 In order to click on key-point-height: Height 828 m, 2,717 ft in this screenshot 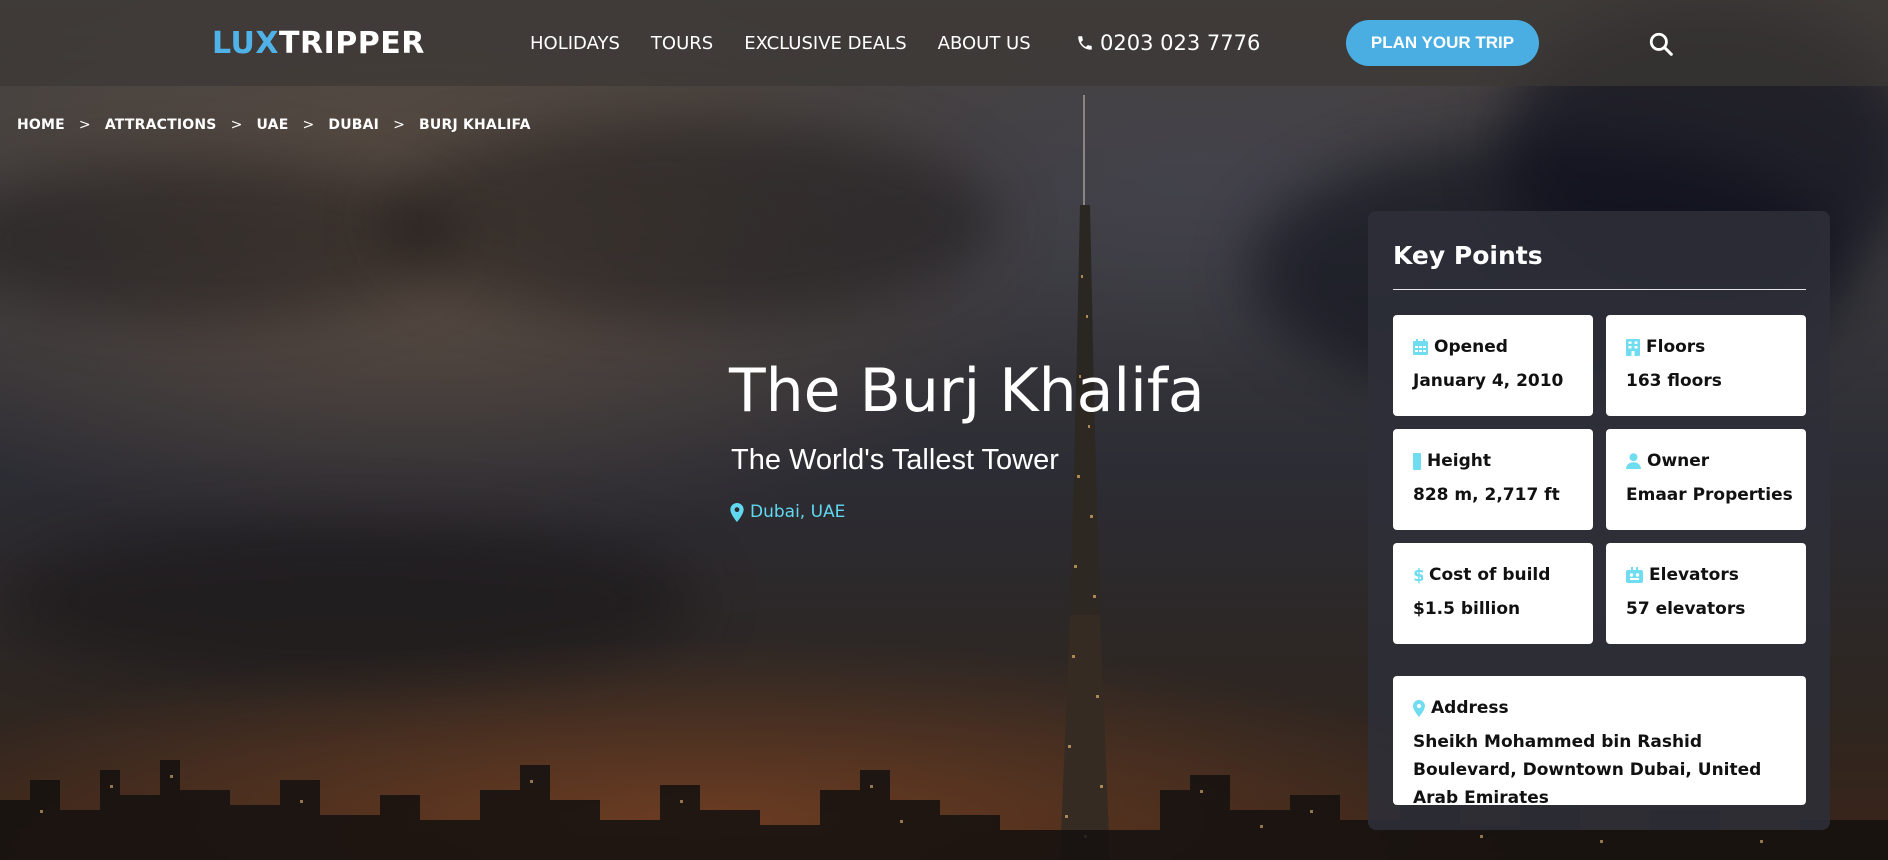, I will do `click(1493, 479)`.